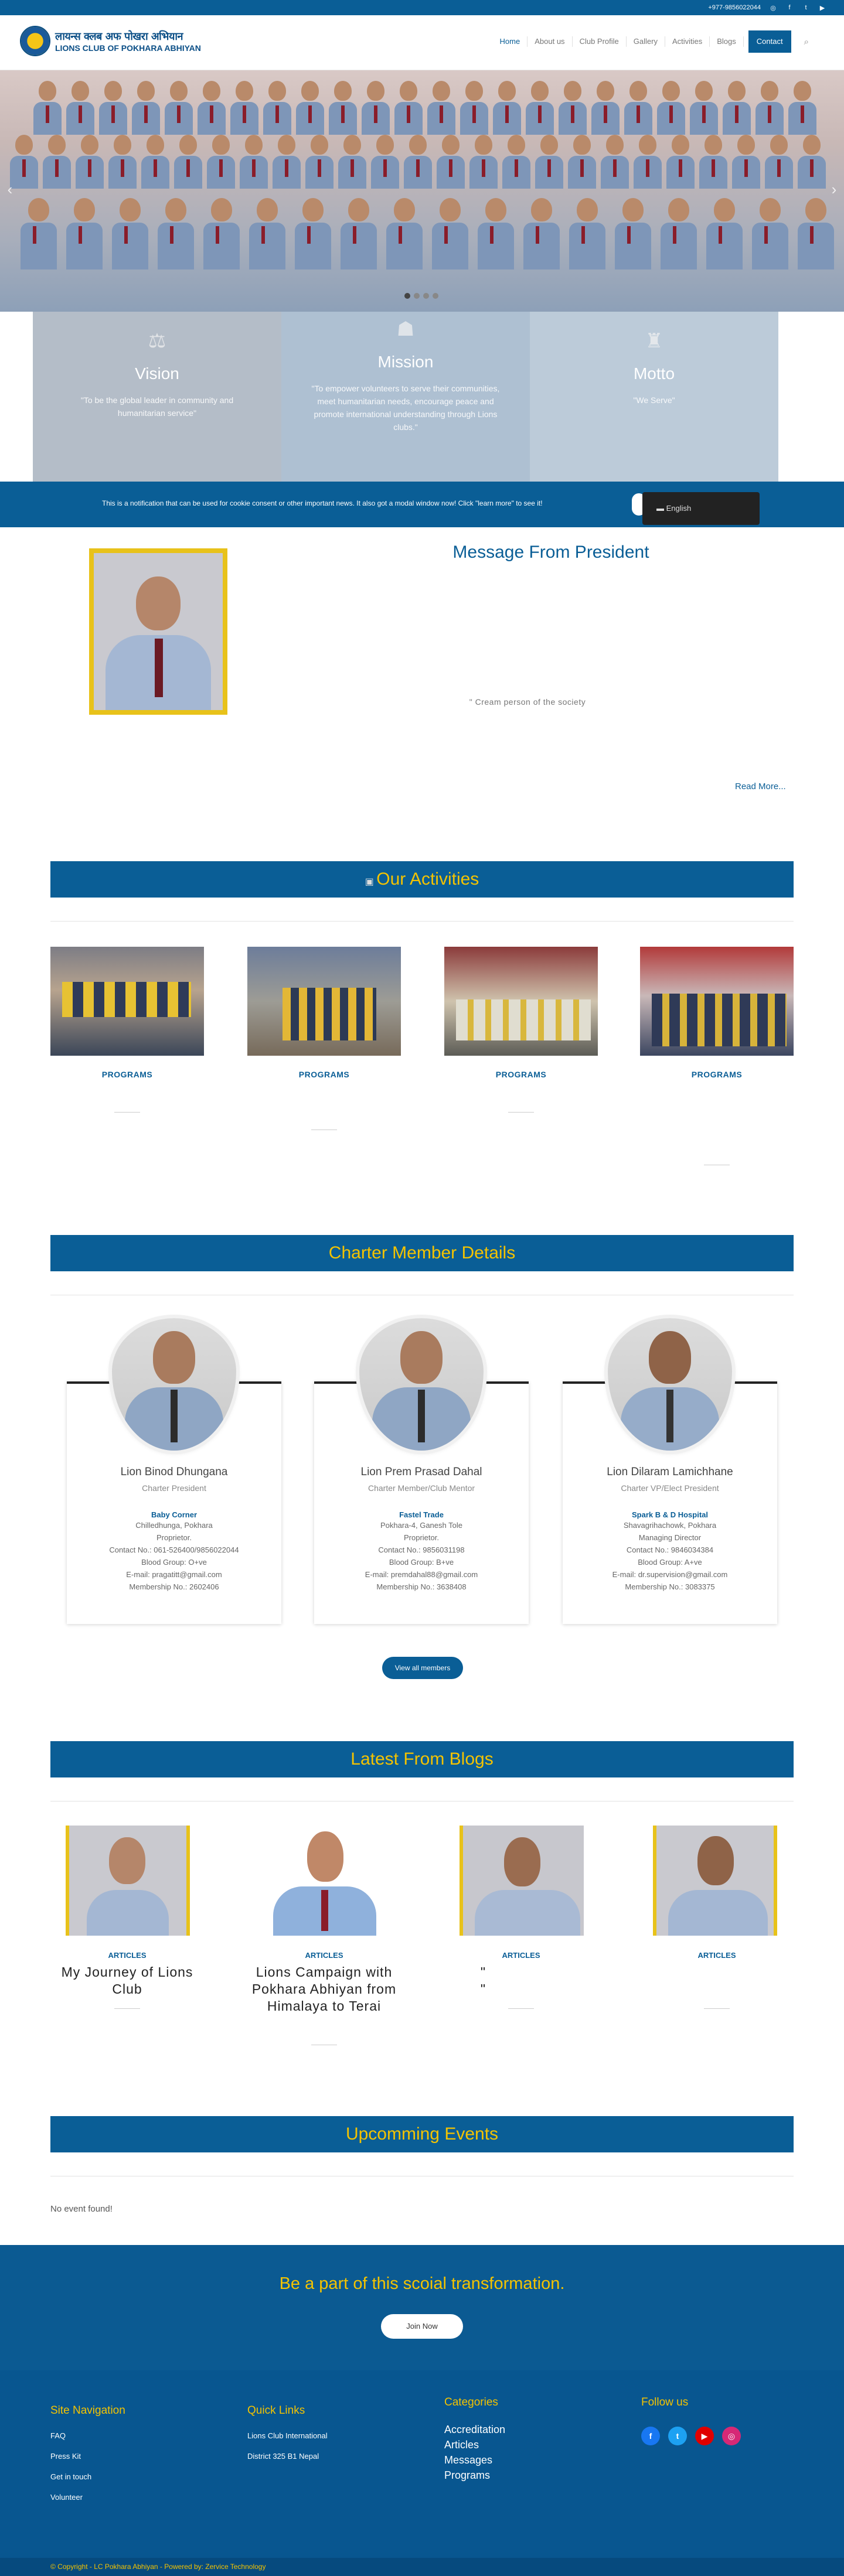  I want to click on search-icon: ⌕, so click(806, 42).